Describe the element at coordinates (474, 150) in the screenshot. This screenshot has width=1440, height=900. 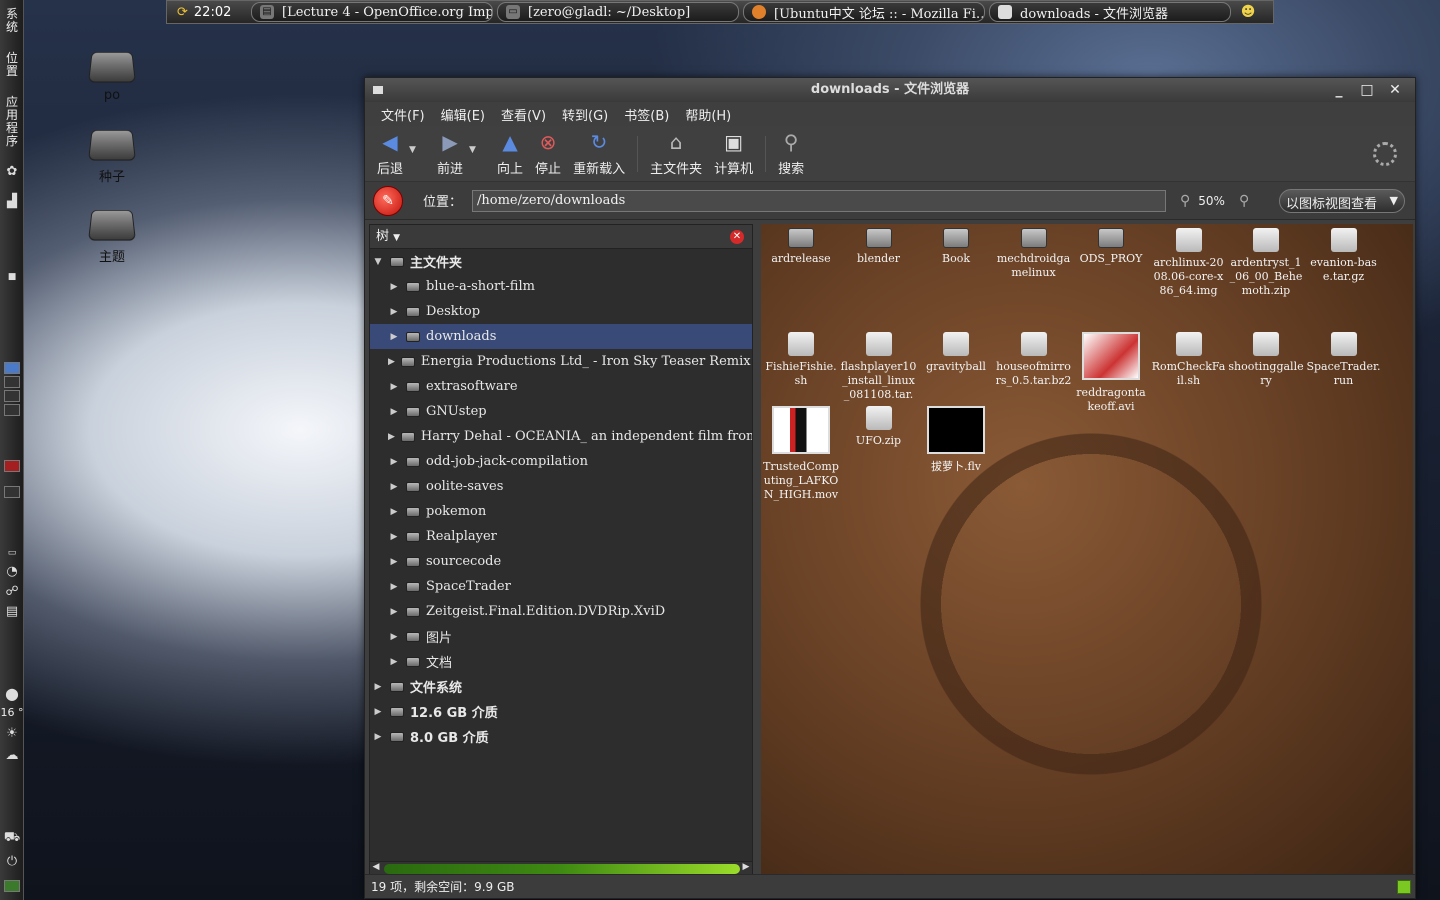
I see `forward-history-dropdown-icon: ▼` at that location.